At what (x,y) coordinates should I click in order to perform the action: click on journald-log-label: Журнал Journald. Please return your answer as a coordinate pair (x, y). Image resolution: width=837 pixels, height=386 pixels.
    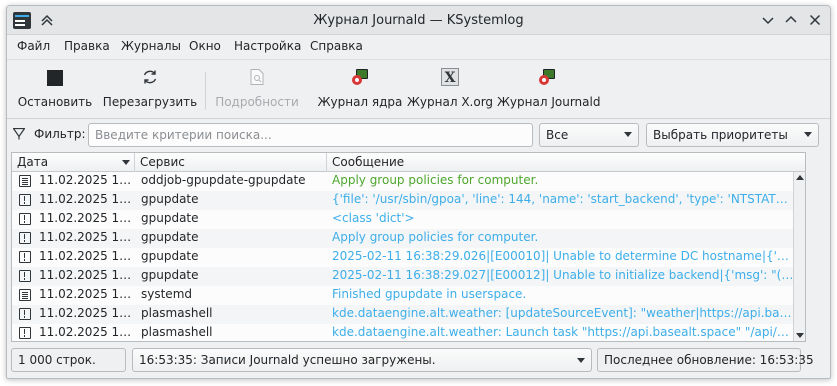
    Looking at the image, I should click on (549, 102).